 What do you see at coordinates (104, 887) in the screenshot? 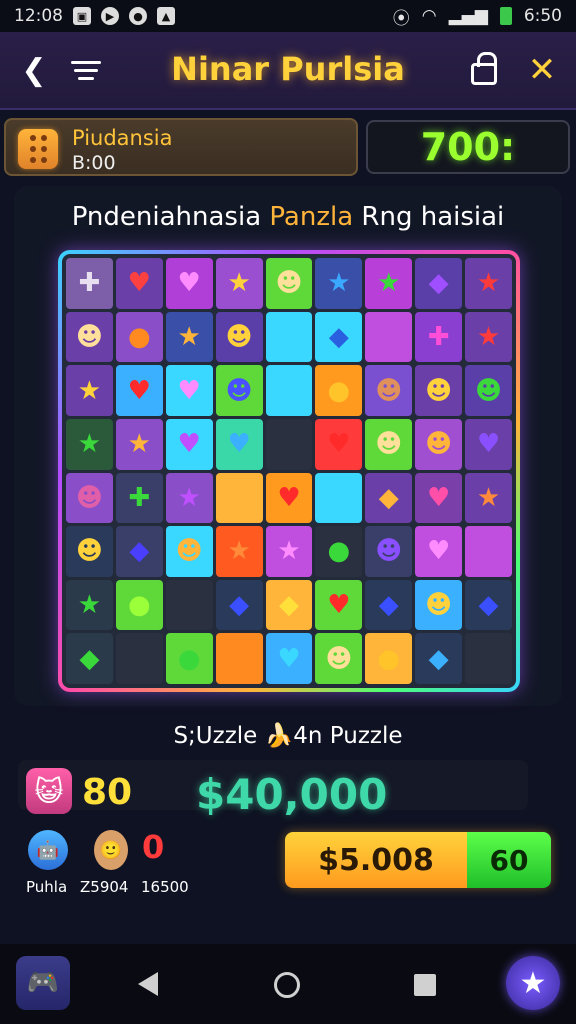
I see `footer-label-2: Z5904` at bounding box center [104, 887].